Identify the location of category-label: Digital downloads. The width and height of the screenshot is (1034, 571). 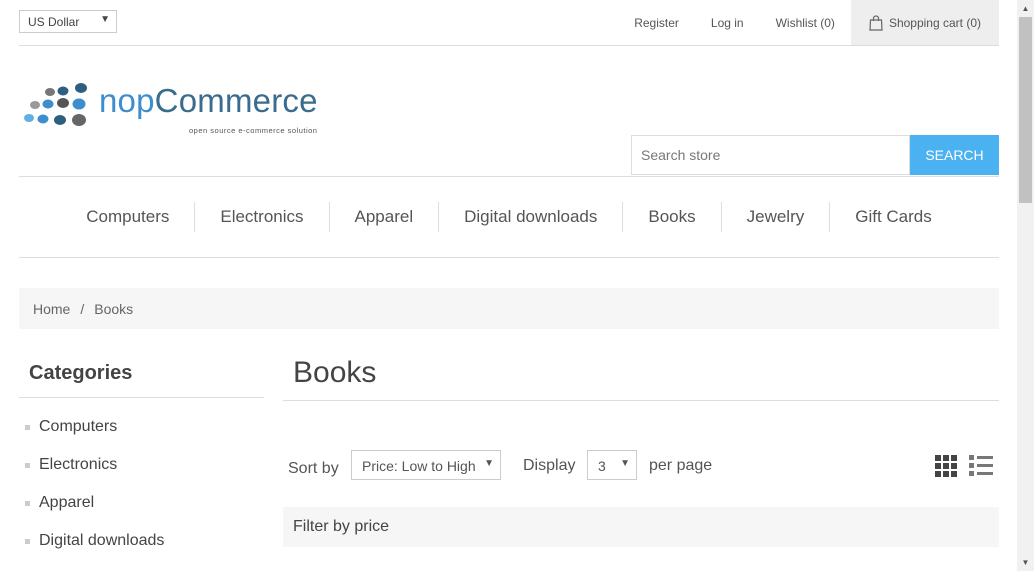
(102, 540).